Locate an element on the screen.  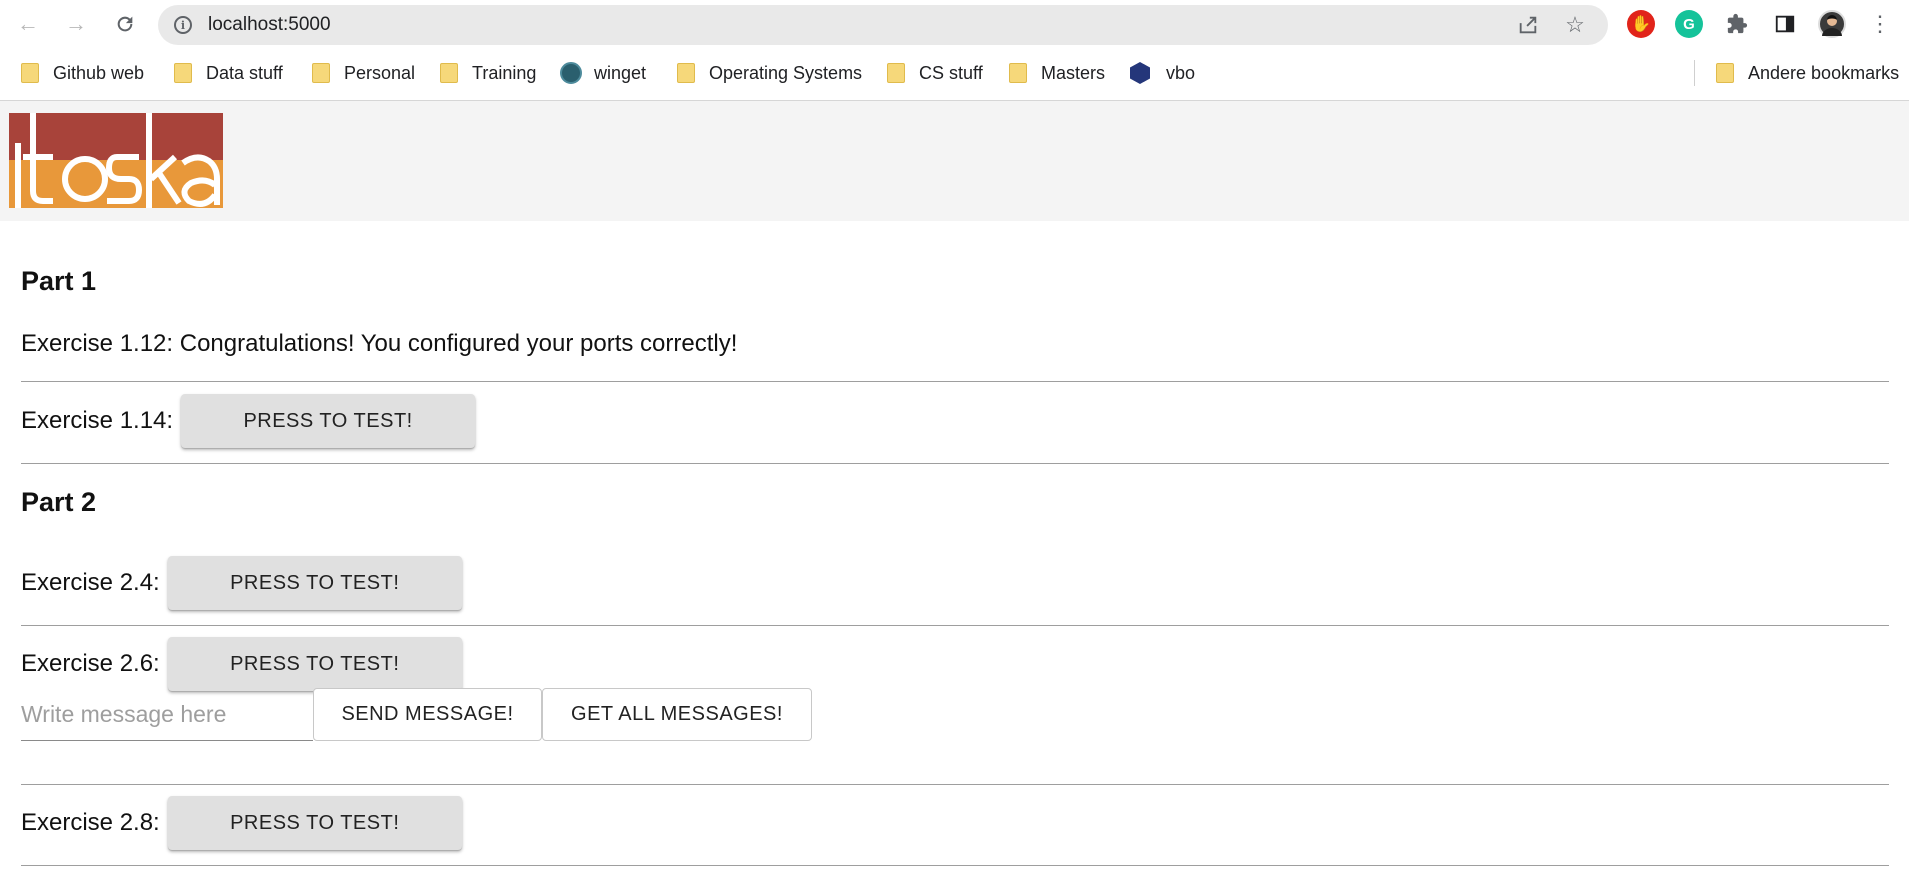
hexagon-icon is located at coordinates (1140, 73).